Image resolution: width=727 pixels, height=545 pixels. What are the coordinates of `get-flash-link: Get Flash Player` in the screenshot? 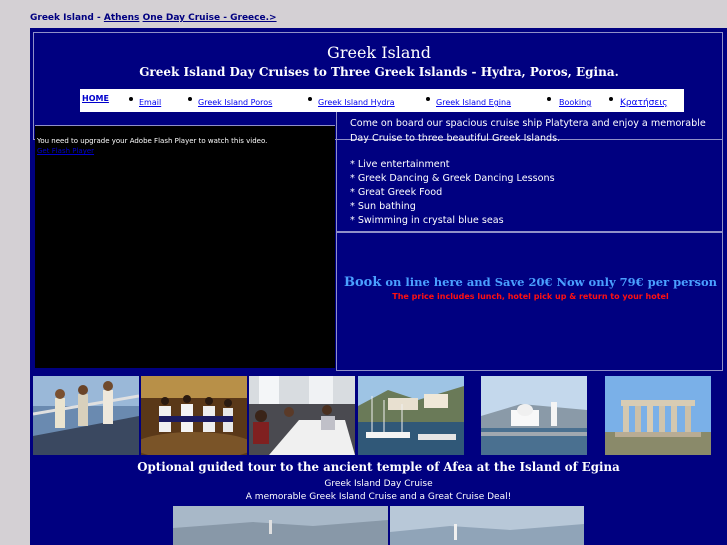 It's located at (65, 151).